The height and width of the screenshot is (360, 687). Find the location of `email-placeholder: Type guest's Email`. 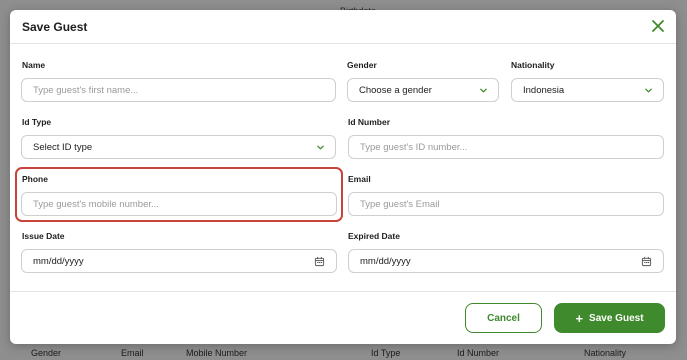

email-placeholder: Type guest's Email is located at coordinates (400, 204).